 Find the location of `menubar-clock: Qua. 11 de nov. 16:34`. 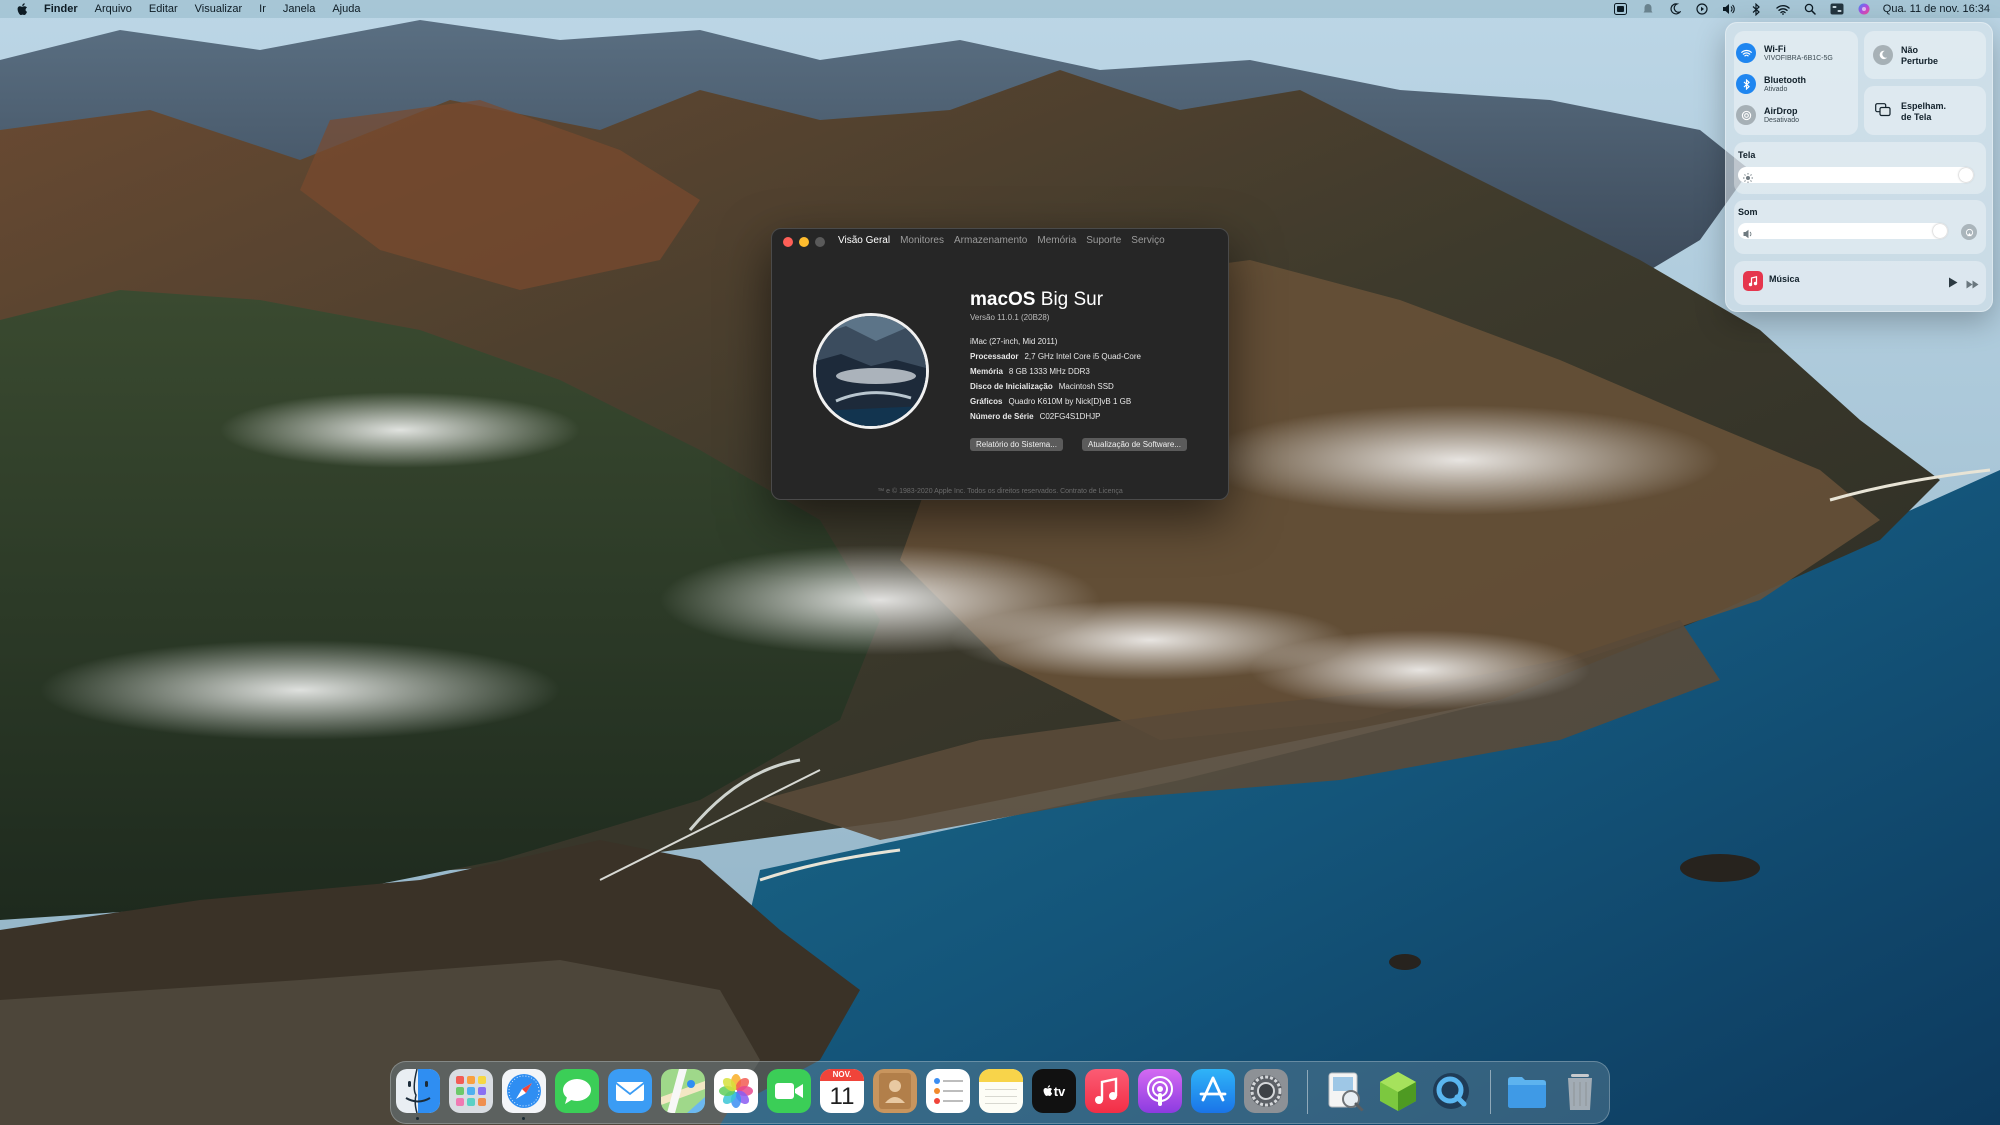

menubar-clock: Qua. 11 de nov. 16:34 is located at coordinates (1936, 9).